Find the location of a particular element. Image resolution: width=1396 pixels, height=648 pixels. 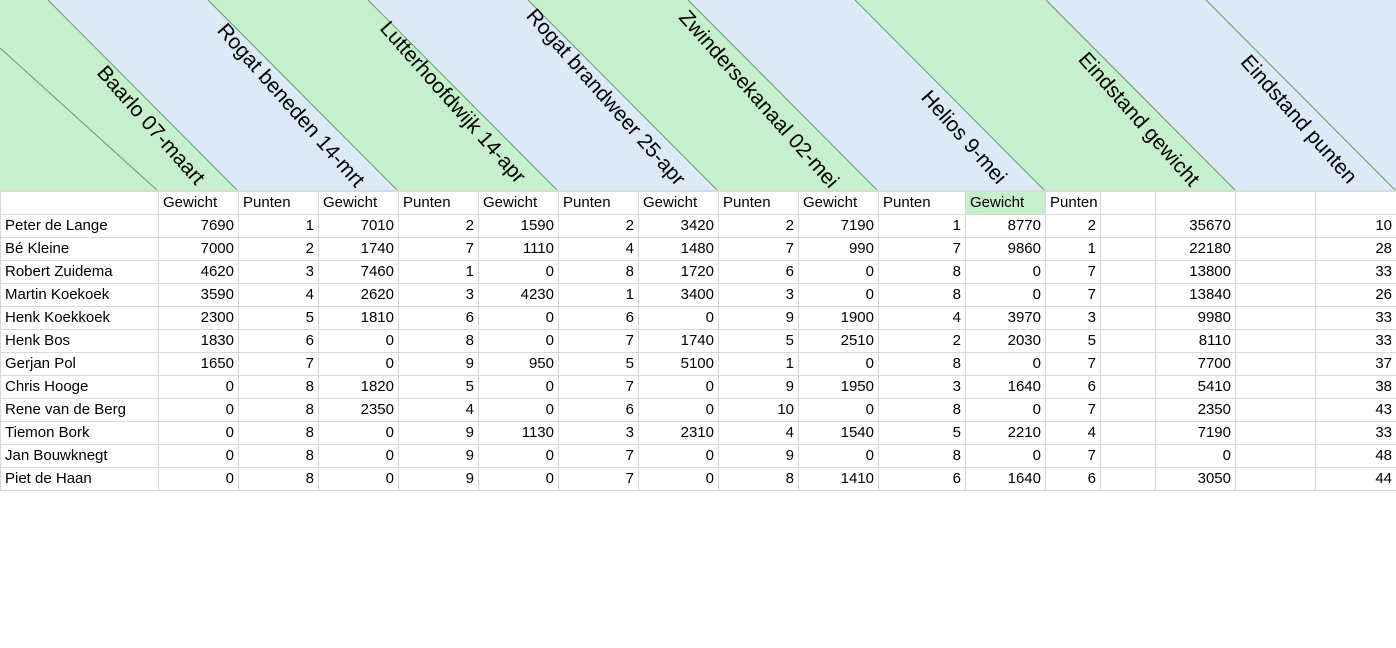

cell-weight: 2620 is located at coordinates (358, 295).